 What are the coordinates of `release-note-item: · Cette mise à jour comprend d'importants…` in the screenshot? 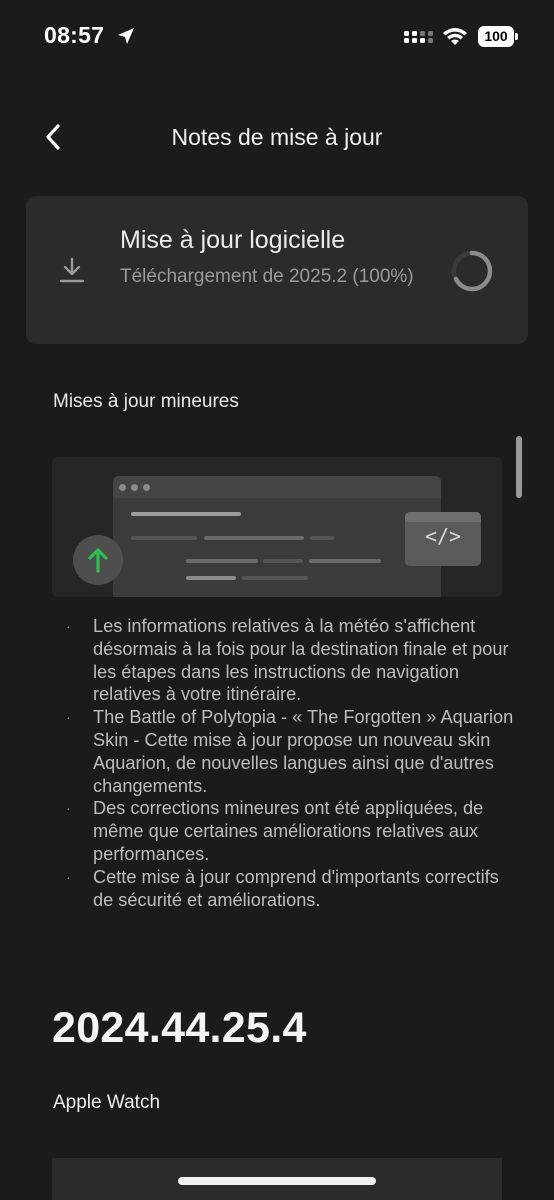 It's located at (291, 889).